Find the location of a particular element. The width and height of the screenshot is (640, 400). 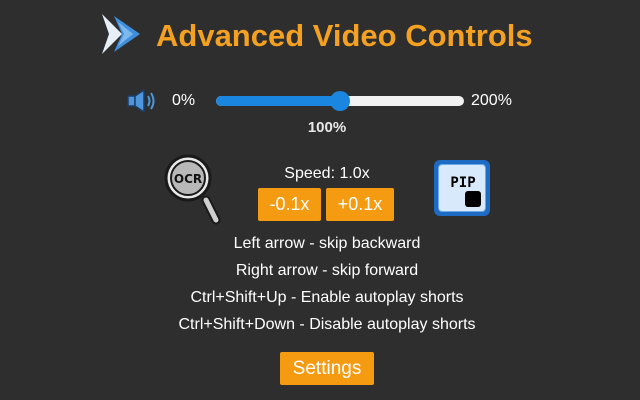

double-chevron-logo-icon is located at coordinates (121, 34).